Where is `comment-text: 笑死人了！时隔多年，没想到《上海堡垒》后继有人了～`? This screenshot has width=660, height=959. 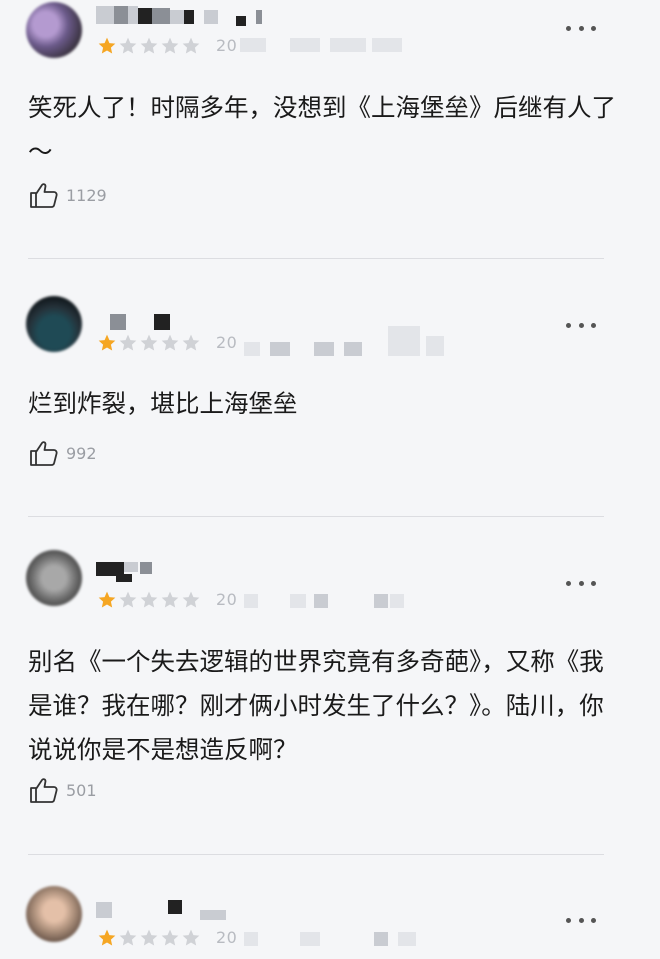
comment-text: 笑死人了！时隔多年，没想到《上海堡垒》后继有人了～ is located at coordinates (322, 129).